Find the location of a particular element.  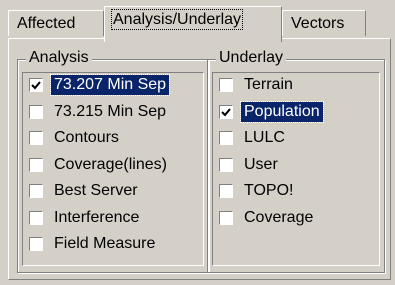

tab-analysis-underlay: Analysis/Underlay is located at coordinates (193, 24).